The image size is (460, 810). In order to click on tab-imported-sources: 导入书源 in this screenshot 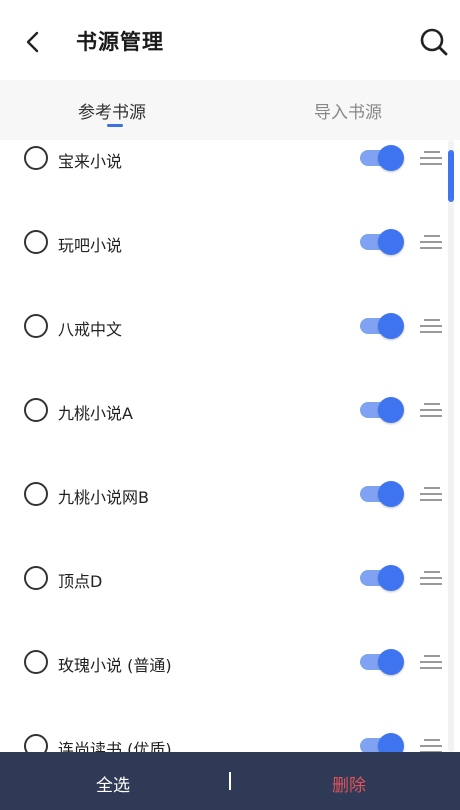, I will do `click(348, 110)`.